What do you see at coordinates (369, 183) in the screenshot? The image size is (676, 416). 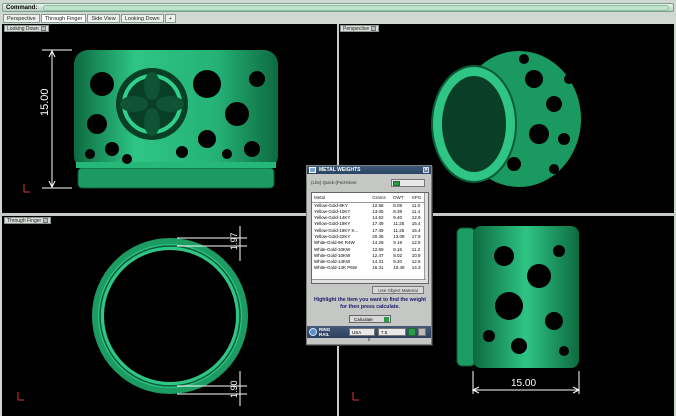 I see `dialog-options-row: (Lbs) Quick-(Fed-More` at bounding box center [369, 183].